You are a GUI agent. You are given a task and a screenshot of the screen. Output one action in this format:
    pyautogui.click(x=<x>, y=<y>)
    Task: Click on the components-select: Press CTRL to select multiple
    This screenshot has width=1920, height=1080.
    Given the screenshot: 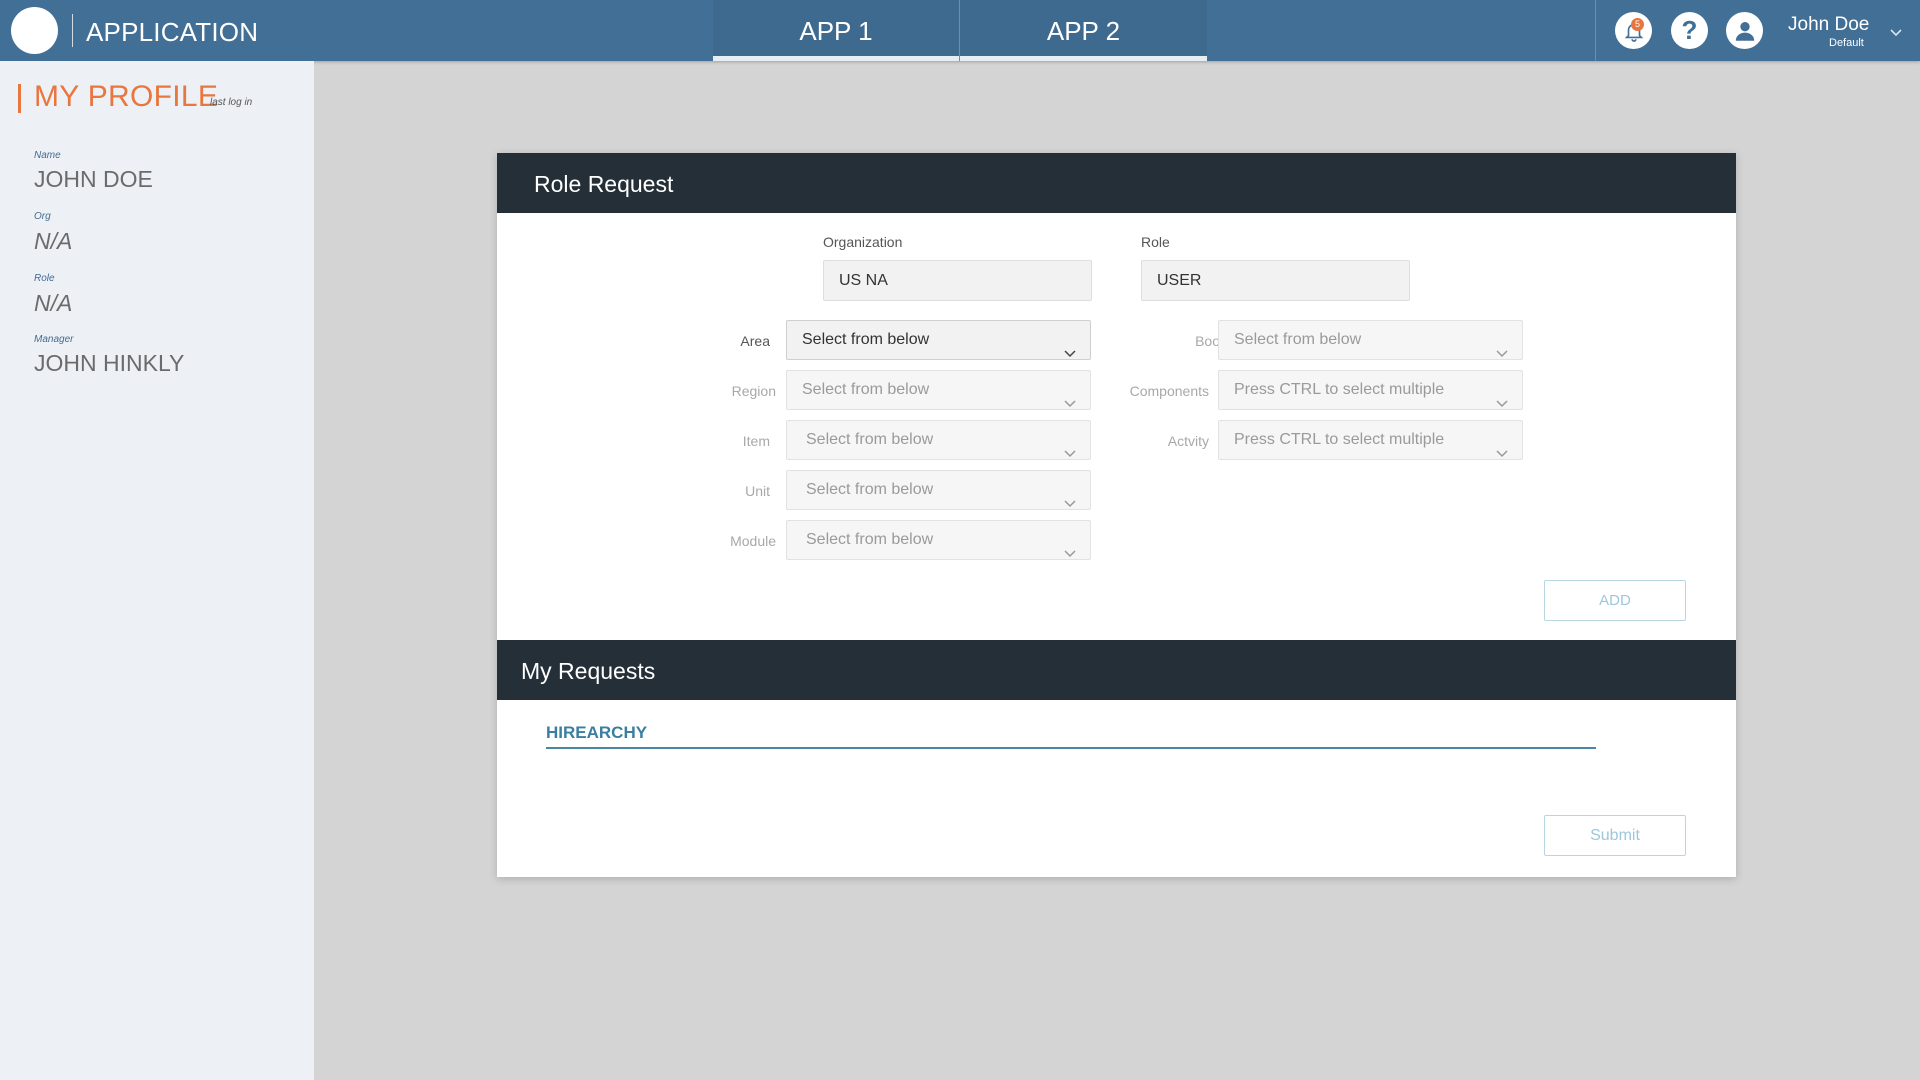 What is the action you would take?
    pyautogui.click(x=1370, y=390)
    